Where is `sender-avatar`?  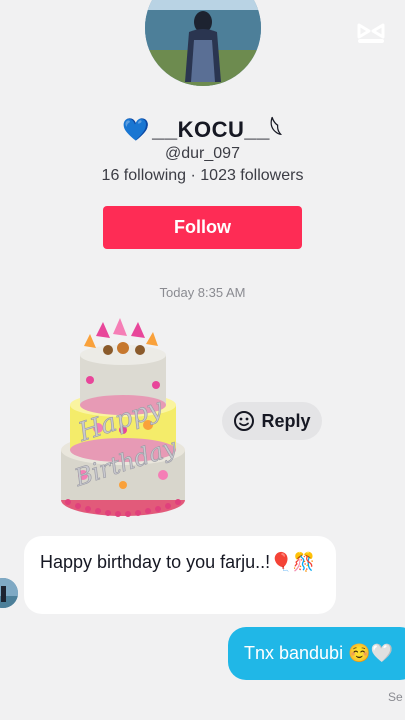
sender-avatar is located at coordinates (9, 593).